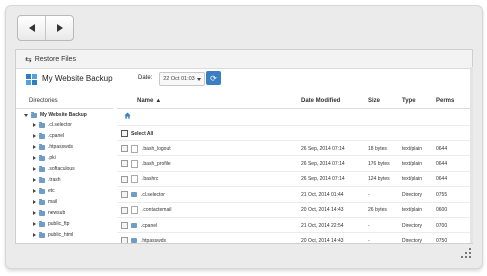  What do you see at coordinates (55, 115) in the screenshot?
I see `tree-root: My Website Backup` at bounding box center [55, 115].